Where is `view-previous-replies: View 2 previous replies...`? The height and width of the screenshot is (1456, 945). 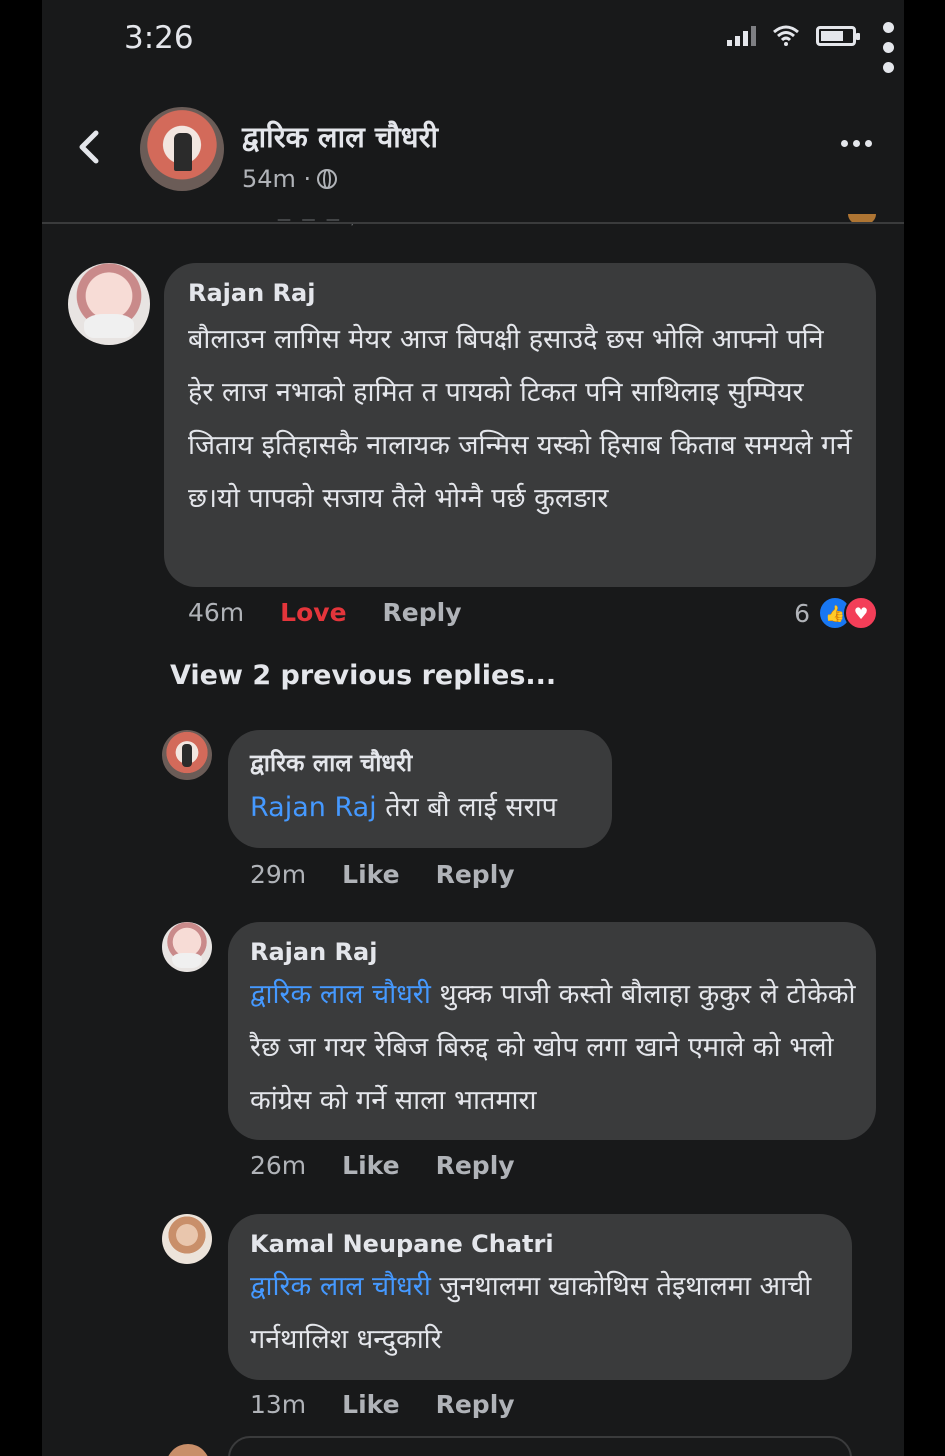
view-previous-replies: View 2 previous replies... is located at coordinates (363, 675).